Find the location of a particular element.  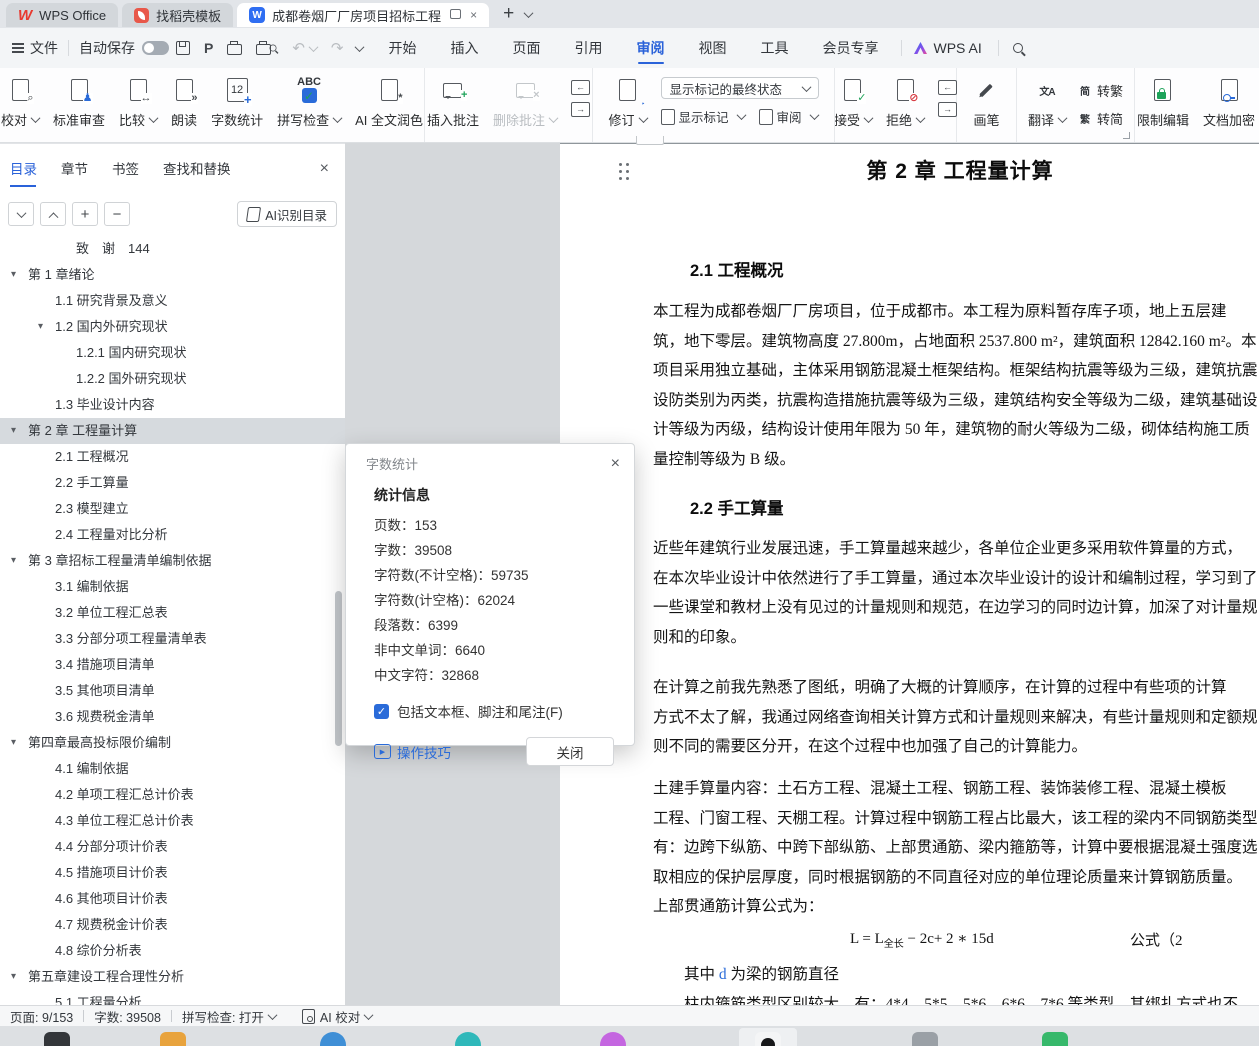

to-traditional-button: 简 转繁 is located at coordinates (1101, 90).